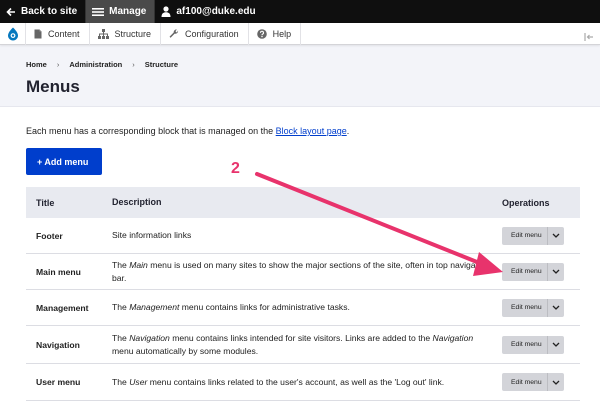 The height and width of the screenshot is (414, 600). Describe the element at coordinates (138, 381) in the screenshot. I see `menu-name-emphasis: User` at that location.